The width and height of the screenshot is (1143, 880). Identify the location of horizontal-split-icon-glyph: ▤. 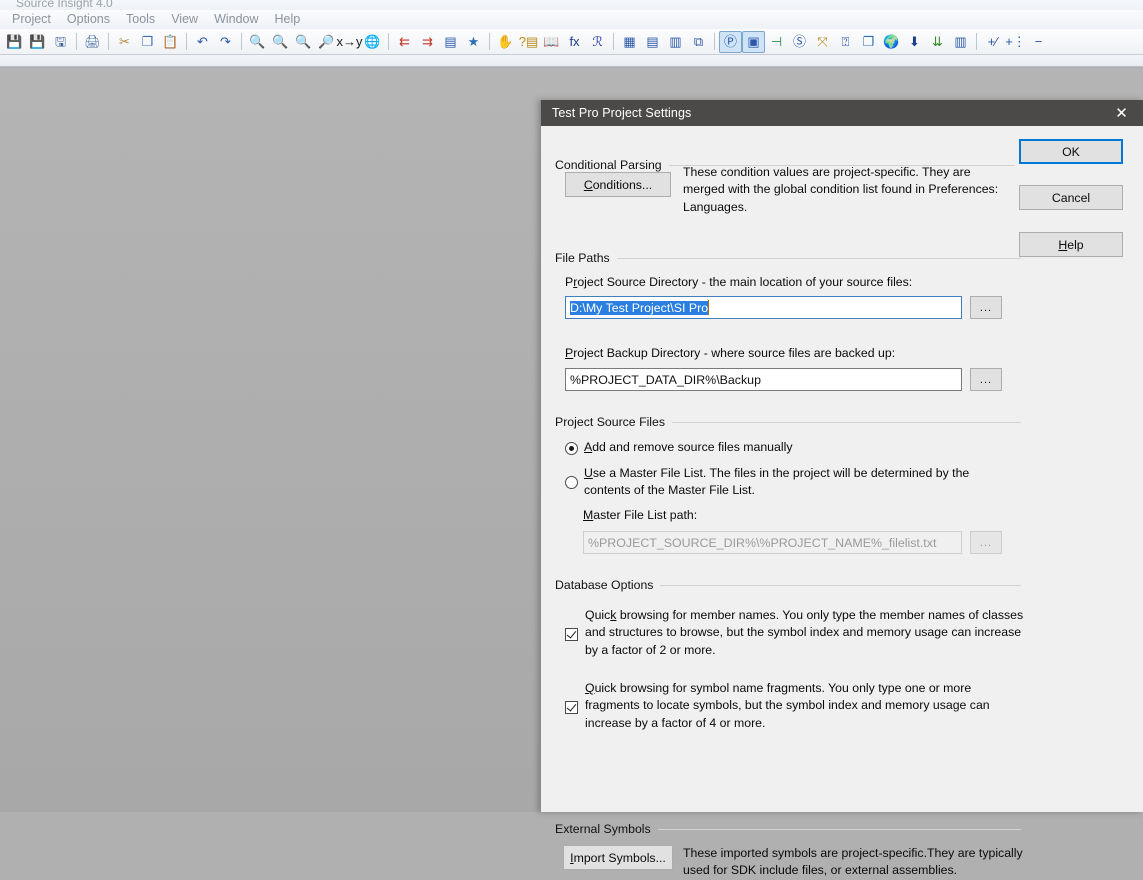
(652, 41).